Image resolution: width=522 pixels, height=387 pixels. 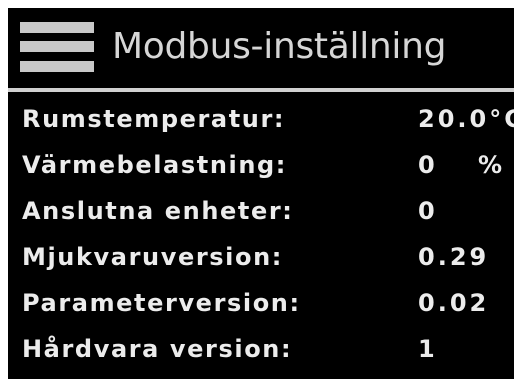 What do you see at coordinates (161, 303) in the screenshot?
I see `row-label: Parameterversion:` at bounding box center [161, 303].